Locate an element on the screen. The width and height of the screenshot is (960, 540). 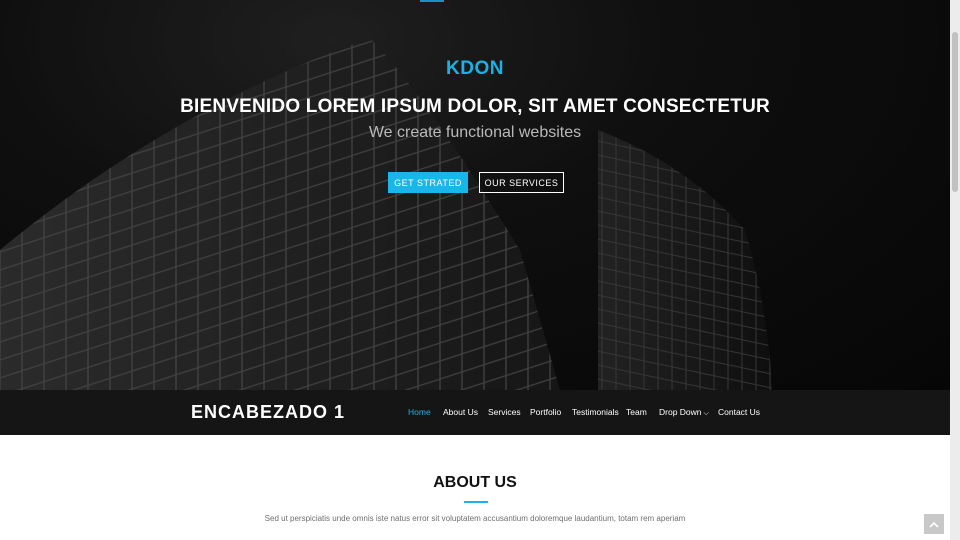
our-services-button: OUR SERVICES is located at coordinates (521, 182).